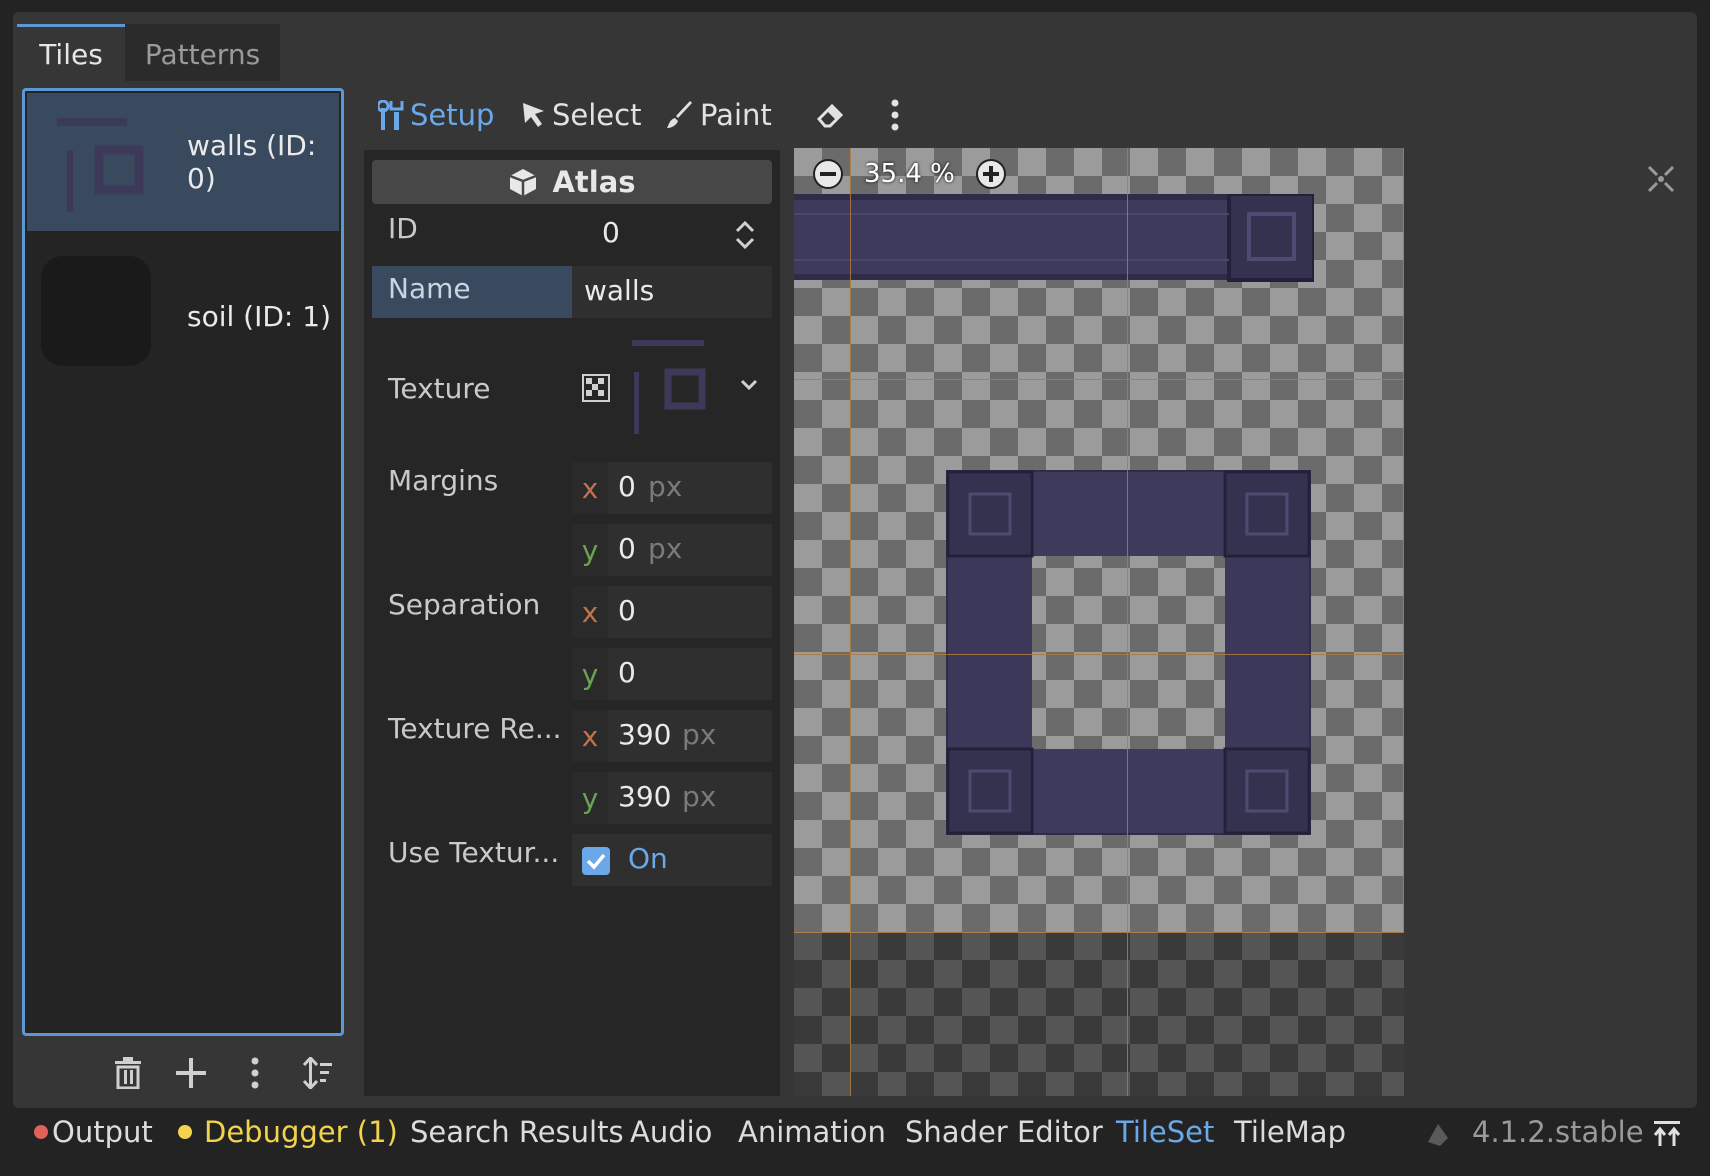 The height and width of the screenshot is (1176, 1710). What do you see at coordinates (517, 1132) in the screenshot?
I see `search-results-tab: Search Results` at bounding box center [517, 1132].